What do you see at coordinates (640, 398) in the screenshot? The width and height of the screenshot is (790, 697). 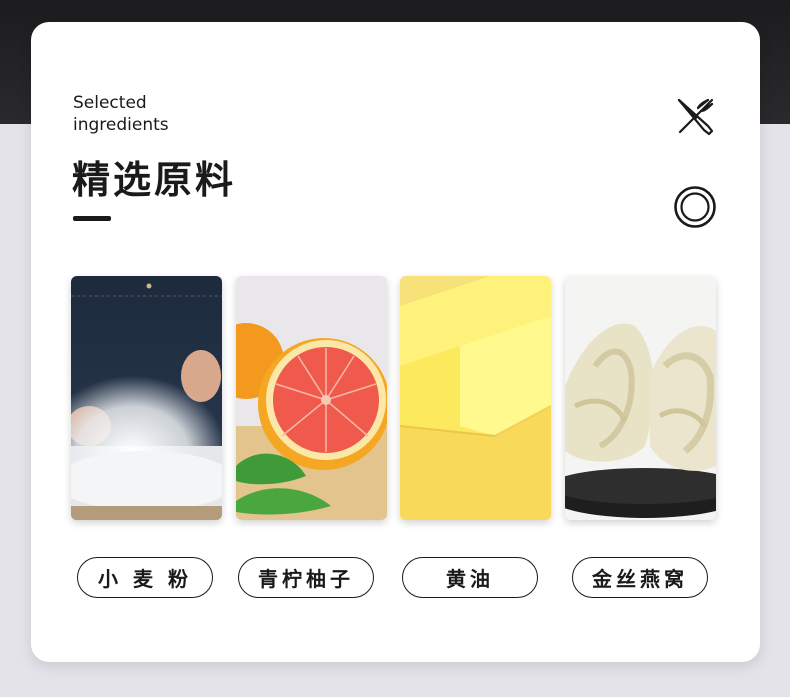 I see `birds-nest-photo` at bounding box center [640, 398].